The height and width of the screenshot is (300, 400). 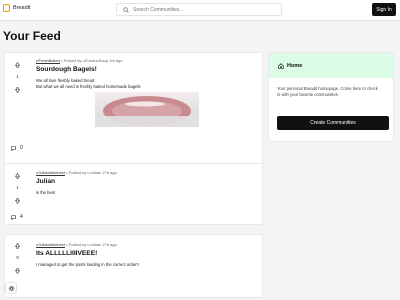 I want to click on logo-link: Breadit, so click(x=16, y=8).